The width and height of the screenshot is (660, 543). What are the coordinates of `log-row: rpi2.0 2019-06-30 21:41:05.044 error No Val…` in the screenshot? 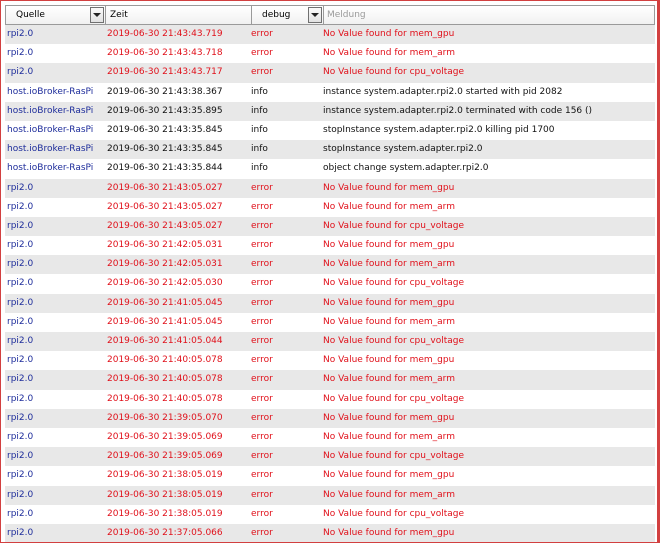 It's located at (330, 342).